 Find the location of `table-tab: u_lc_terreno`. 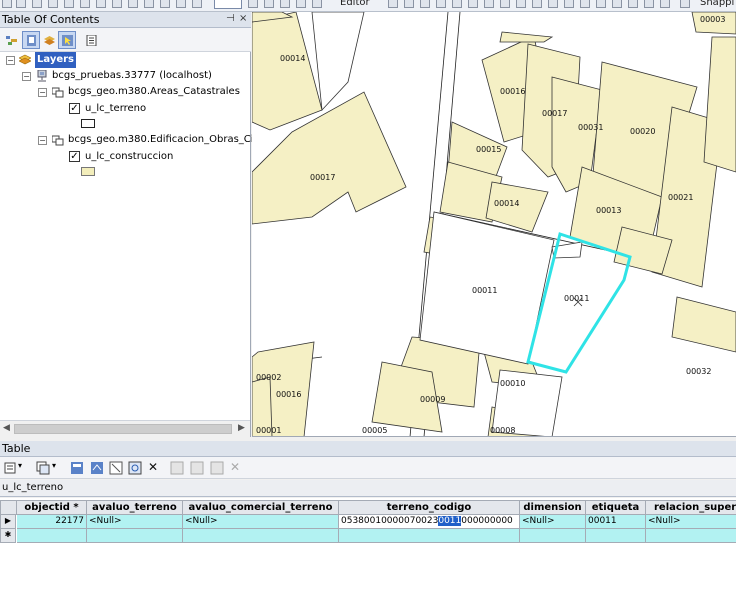

table-tab: u_lc_terreno is located at coordinates (32, 487).